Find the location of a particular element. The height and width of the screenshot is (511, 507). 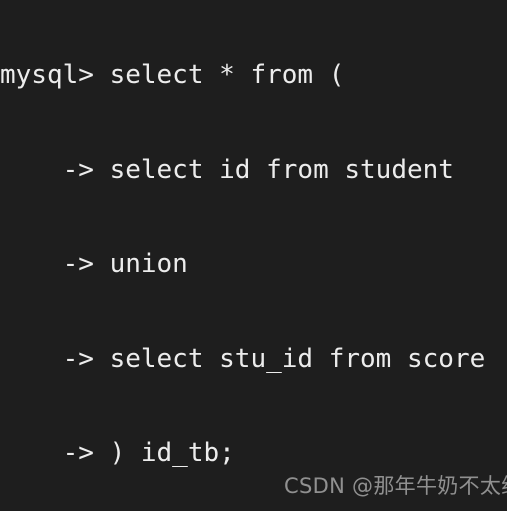

terminal-line-query-5: -> ) id_tb; is located at coordinates (117, 453).